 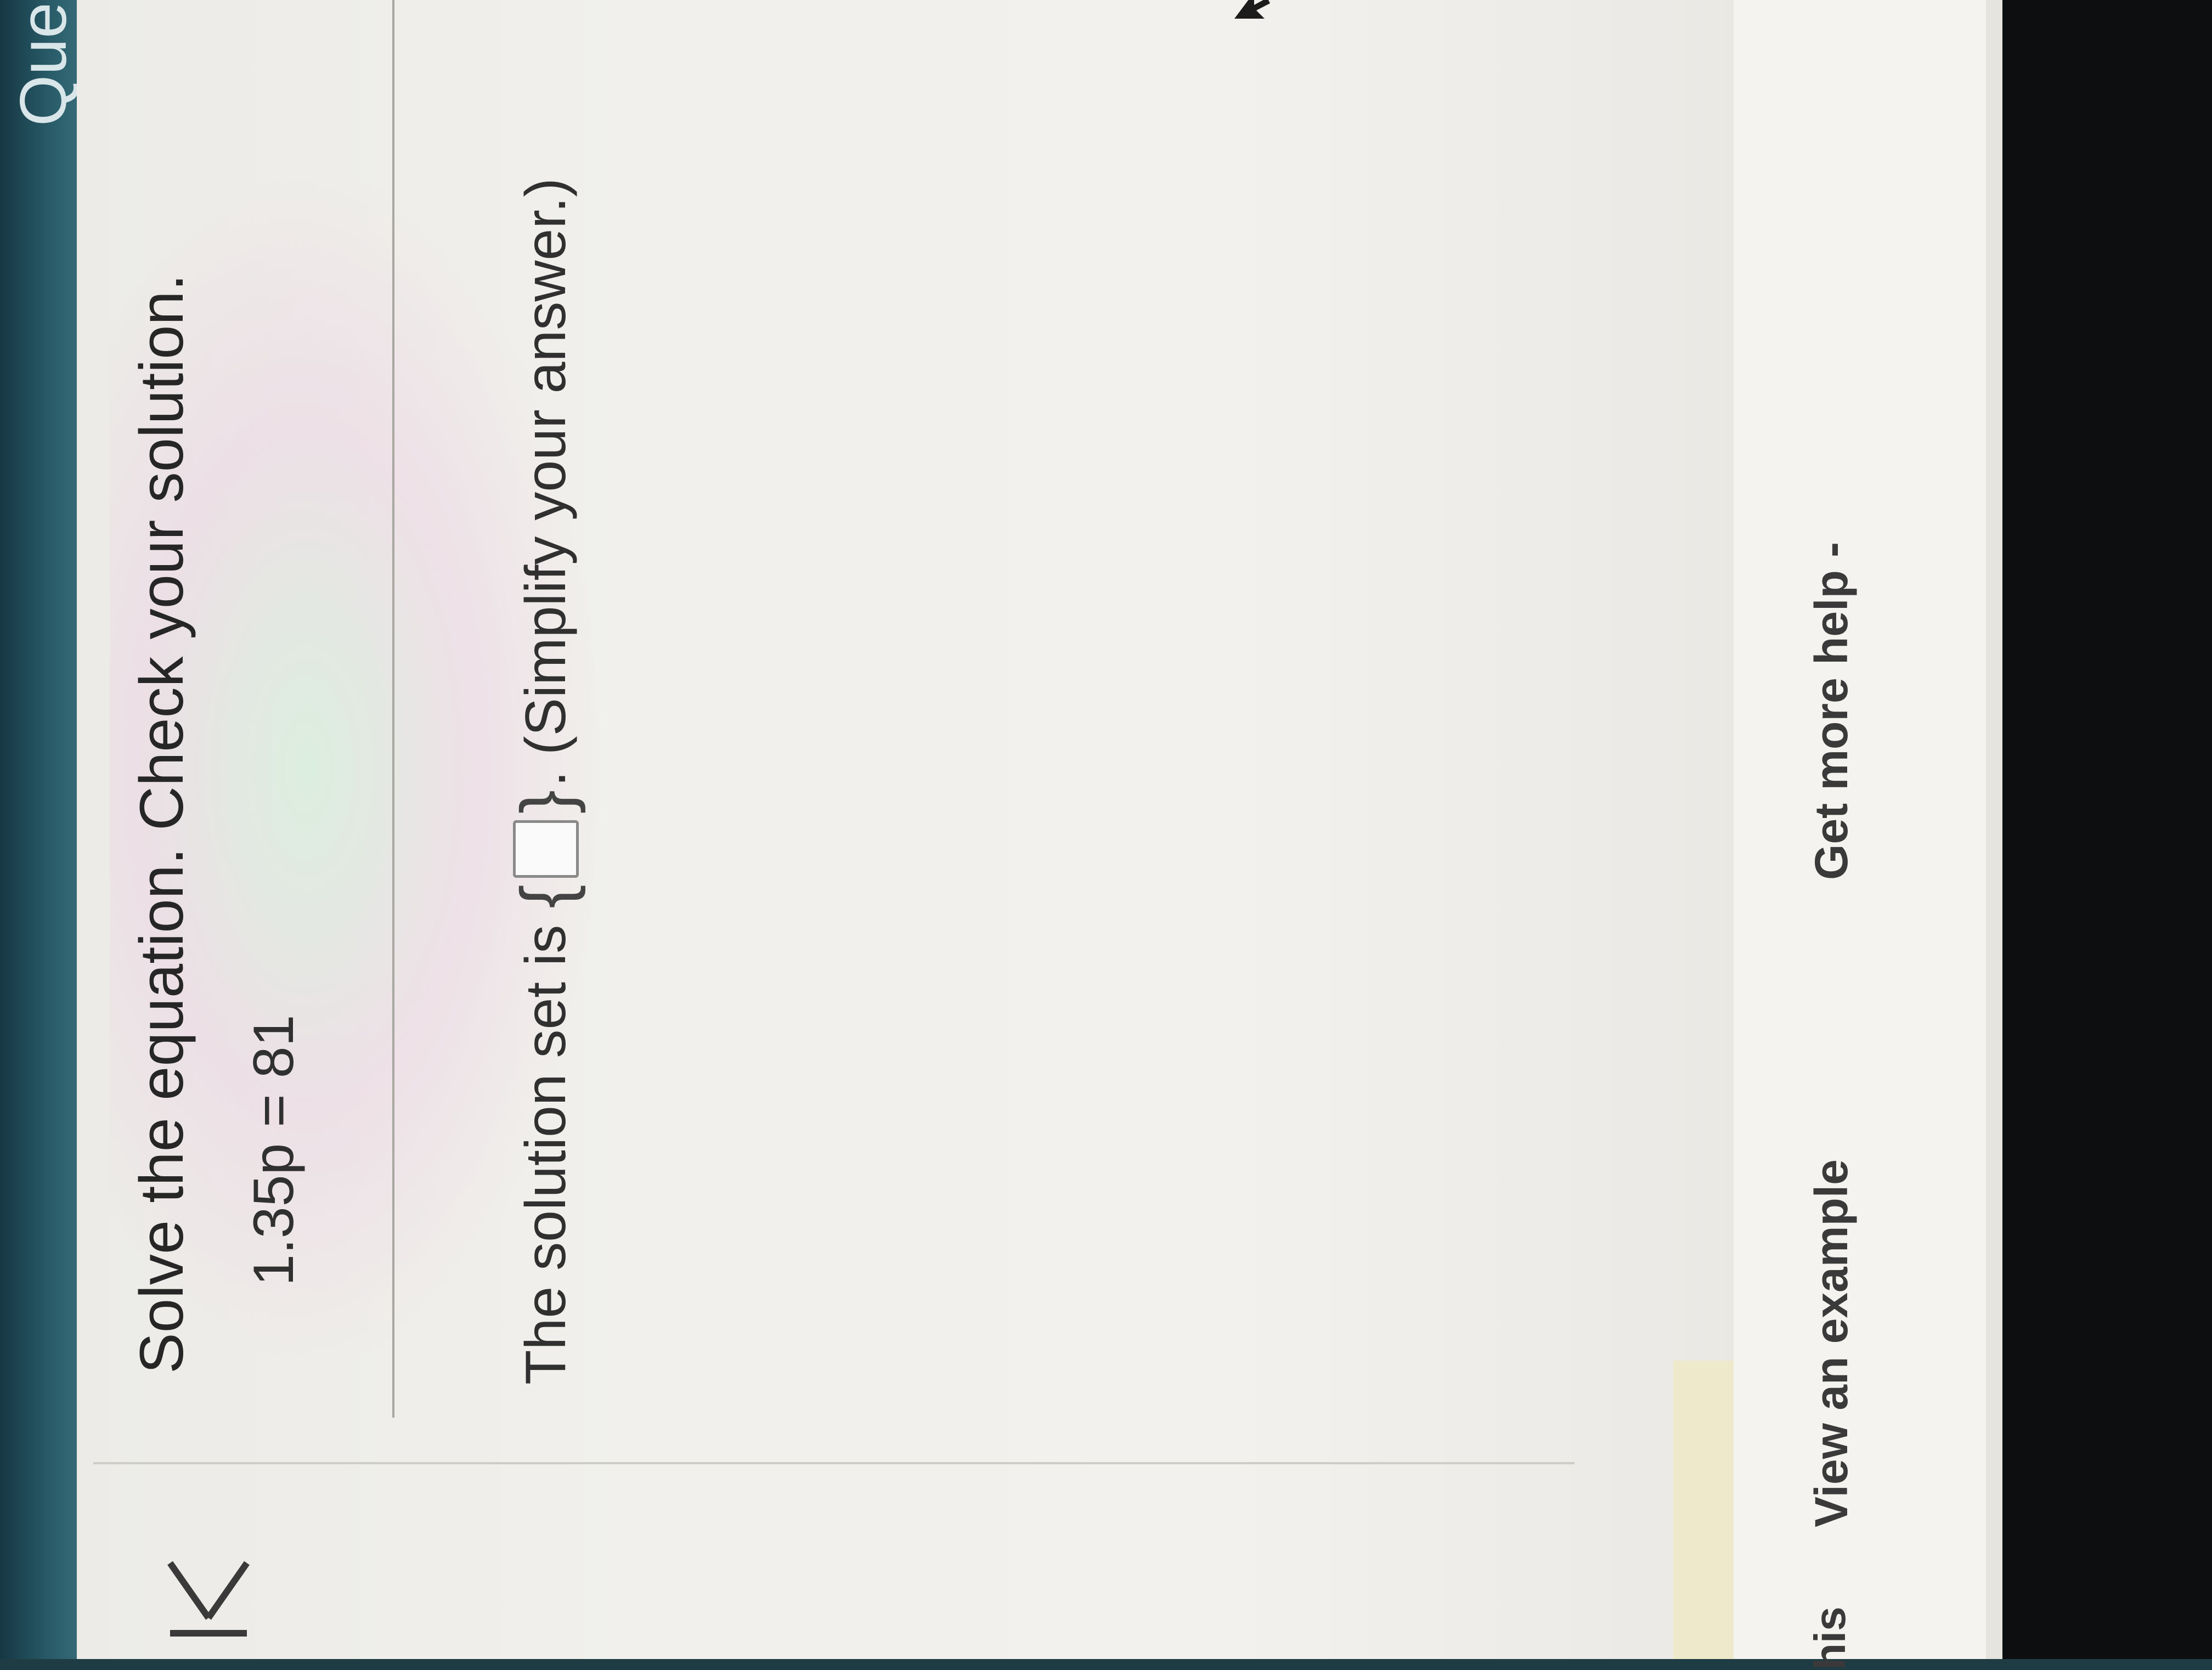 I want to click on view-example-button: View an example, so click(x=1831, y=1343).